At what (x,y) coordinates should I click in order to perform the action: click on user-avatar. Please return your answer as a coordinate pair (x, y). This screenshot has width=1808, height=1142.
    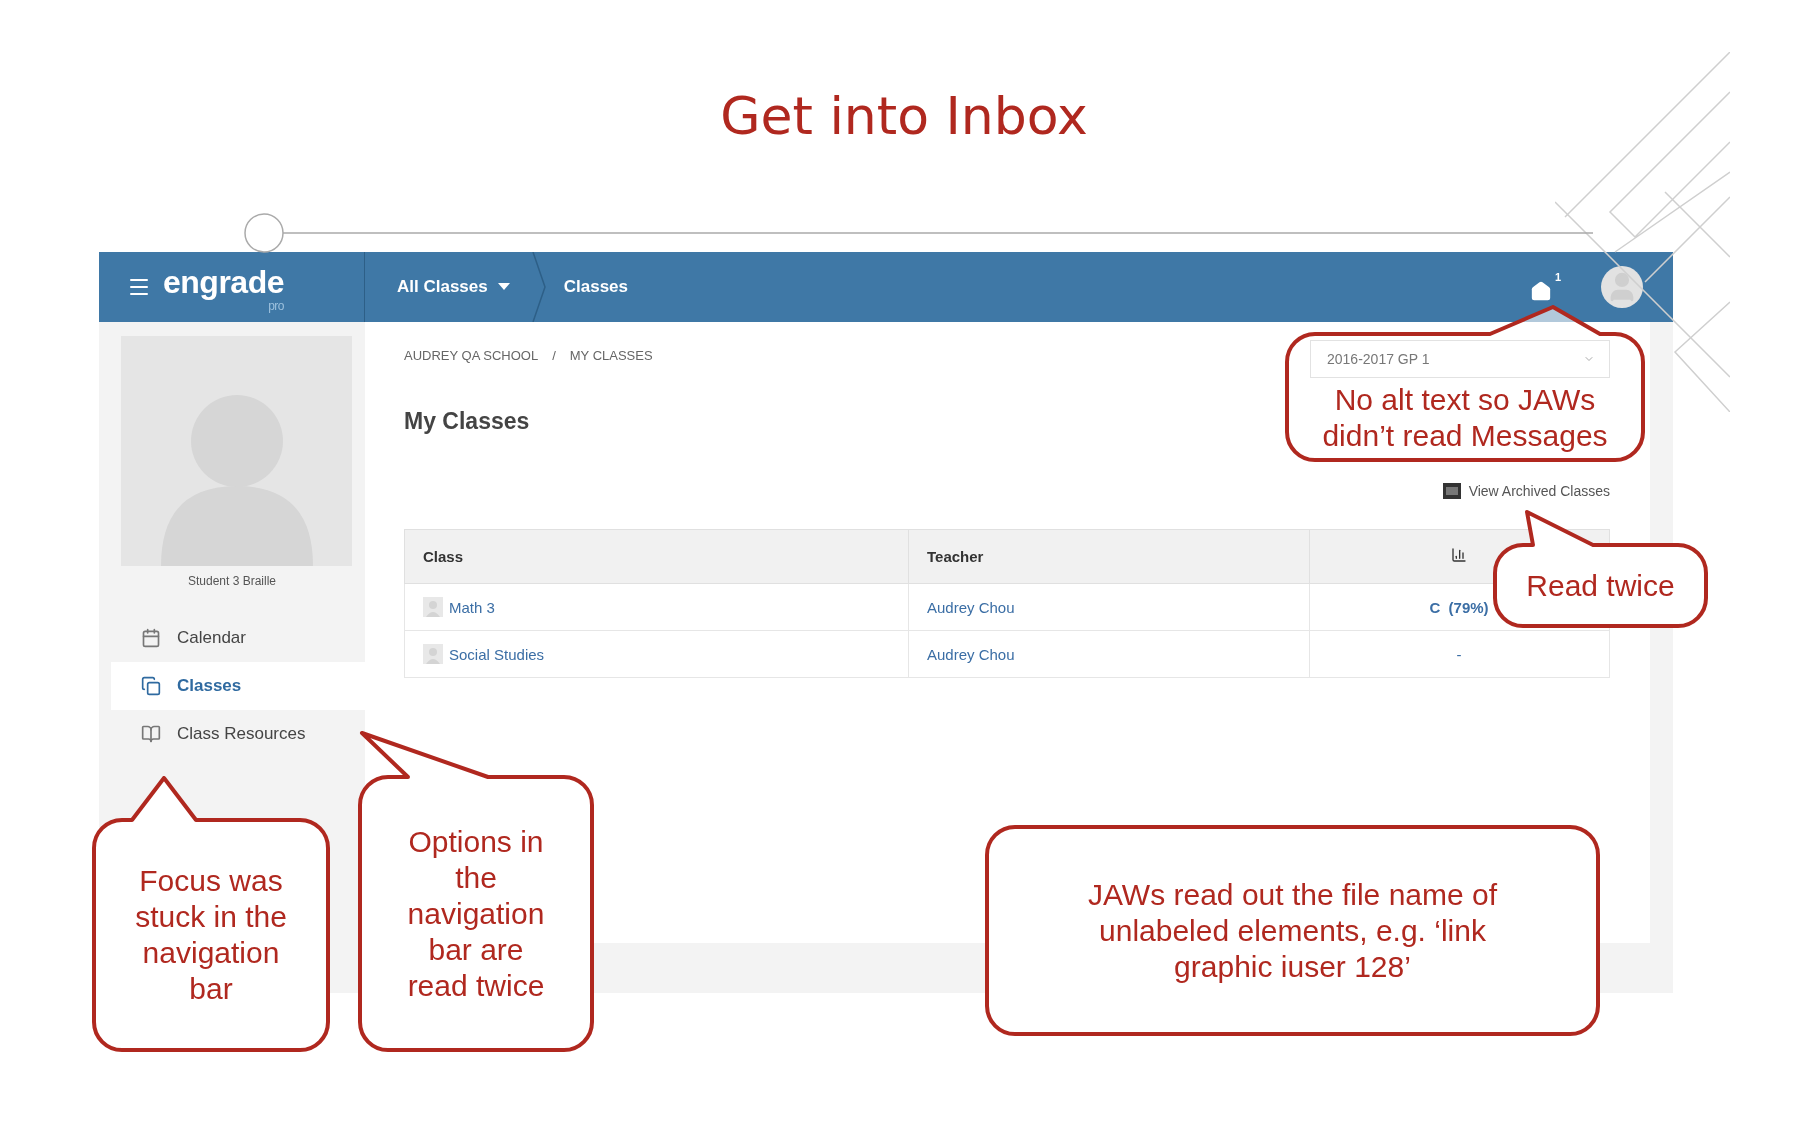
    Looking at the image, I should click on (1622, 287).